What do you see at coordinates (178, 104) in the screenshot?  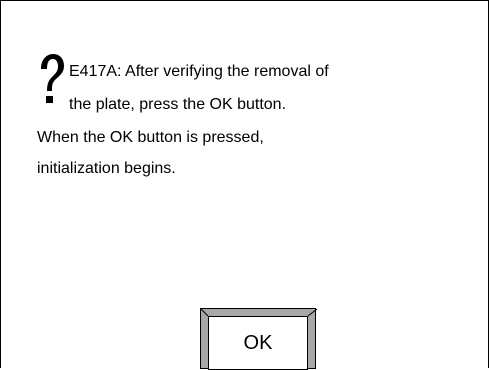 I see `message-line-2: the plate, press the OK button.` at bounding box center [178, 104].